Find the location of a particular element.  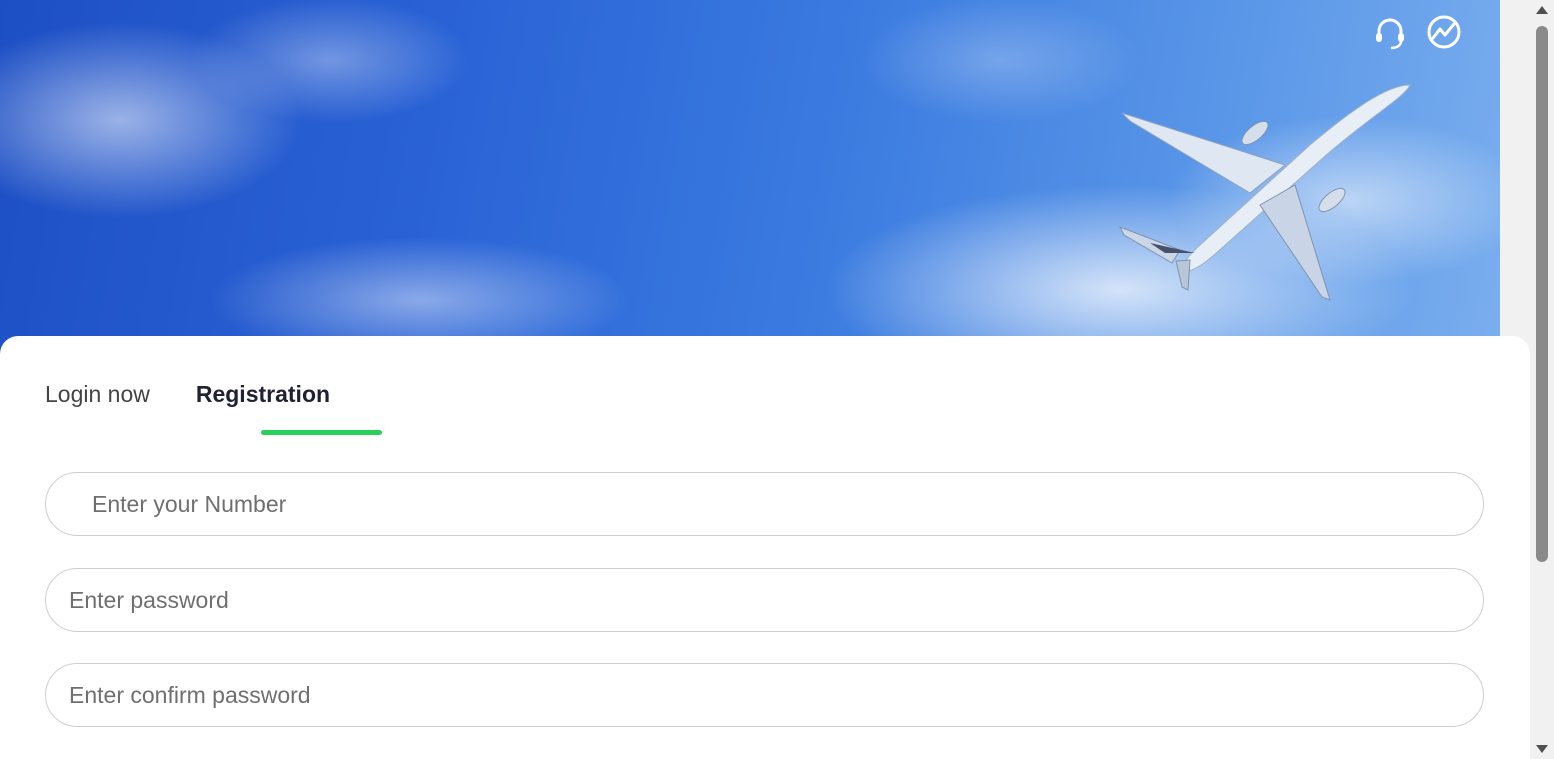

tab-registration: Registration is located at coordinates (263, 394).